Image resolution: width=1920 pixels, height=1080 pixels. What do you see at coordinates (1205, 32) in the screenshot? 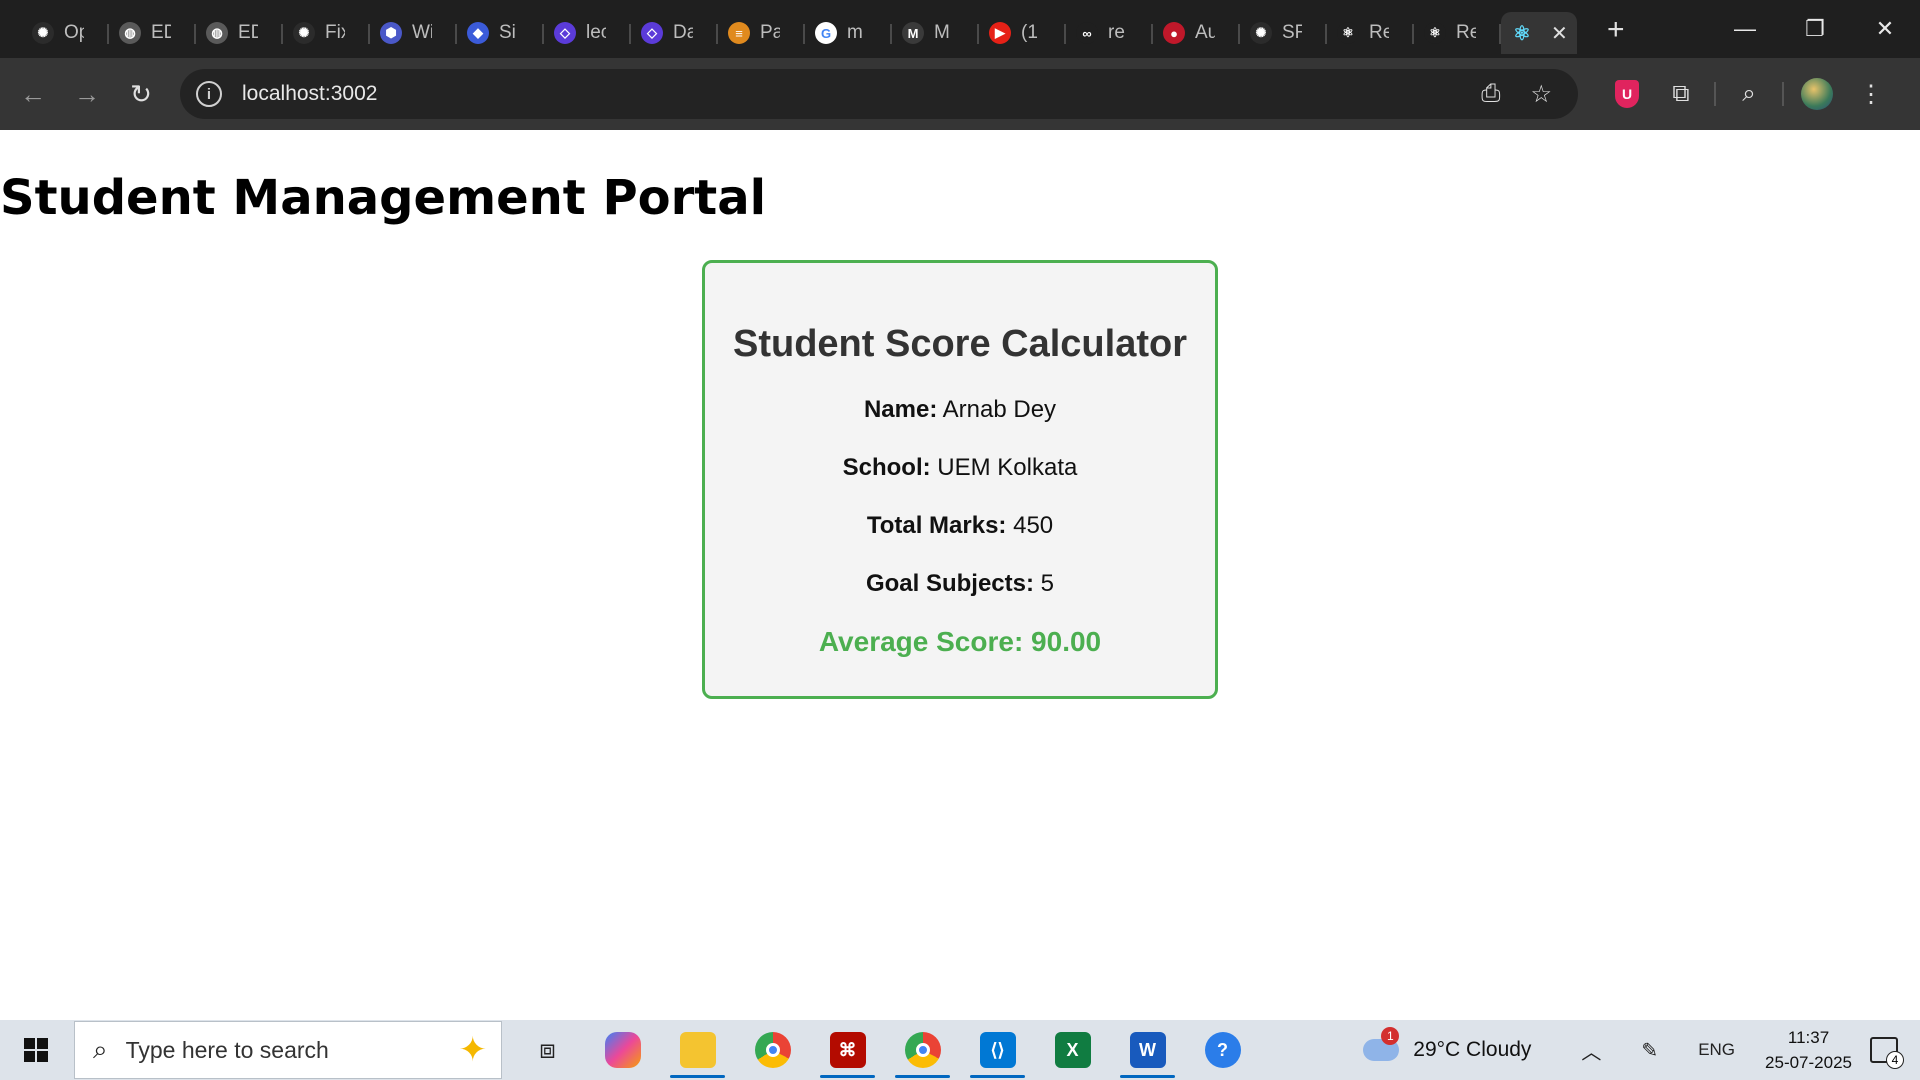
I see `tab-title: Au` at bounding box center [1205, 32].